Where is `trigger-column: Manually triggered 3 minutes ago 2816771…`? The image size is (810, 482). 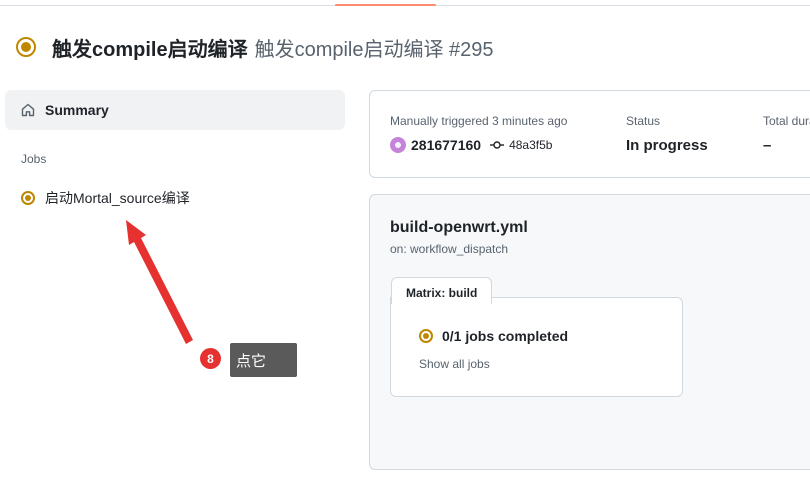 trigger-column: Manually triggered 3 minutes ago 2816771… is located at coordinates (478, 133).